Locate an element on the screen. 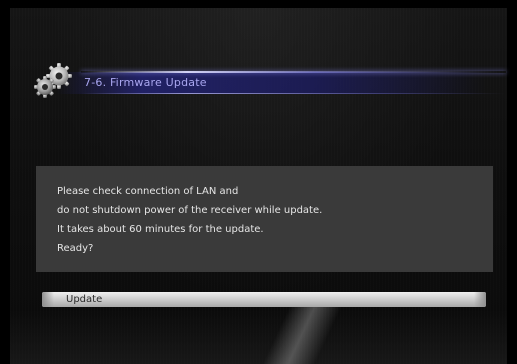  page-title: 7-6. Firmware Update is located at coordinates (145, 82).